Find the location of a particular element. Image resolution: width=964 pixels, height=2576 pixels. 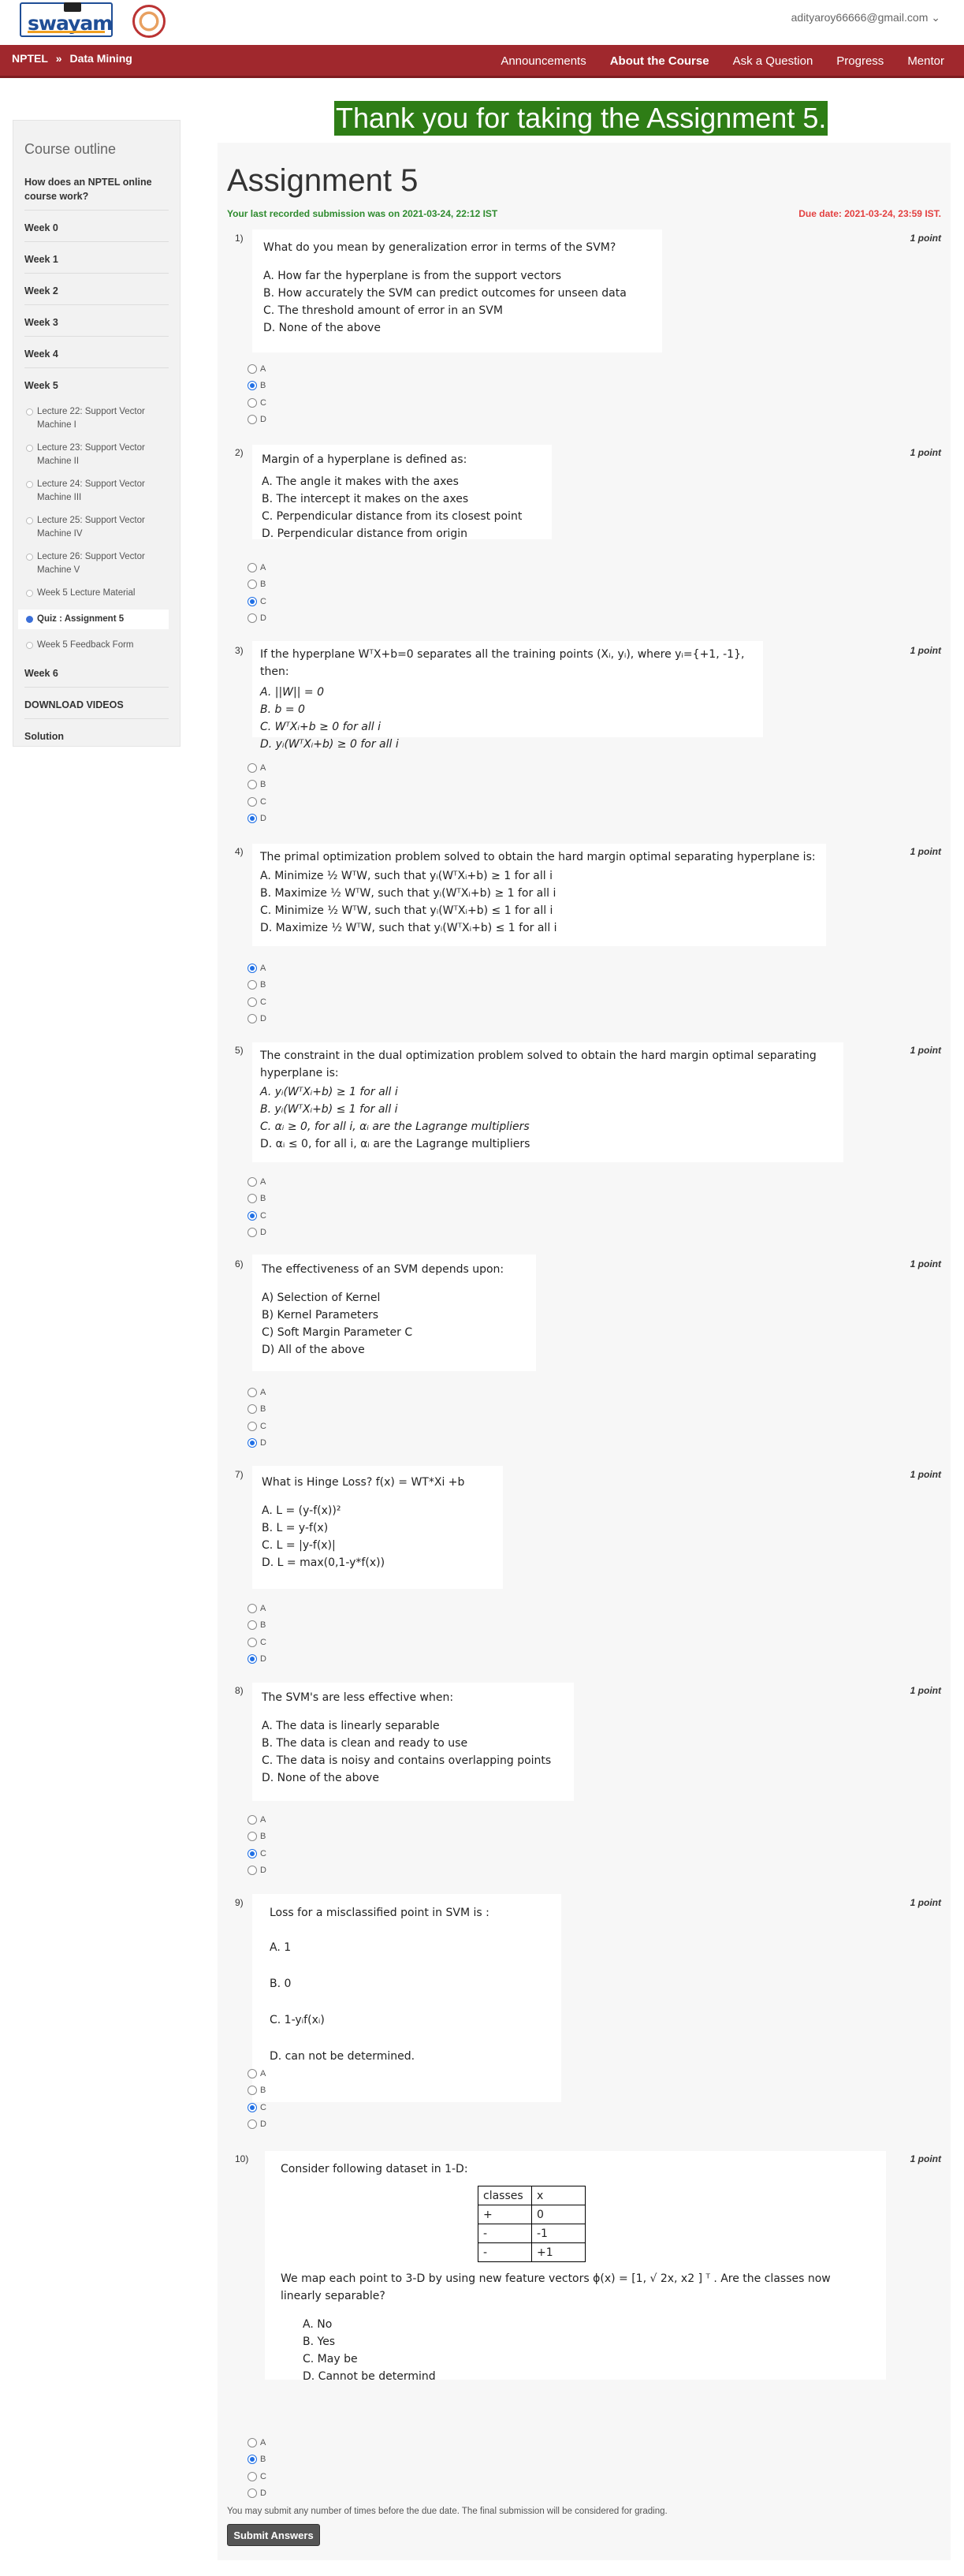

sidebar-item-how-course-works: How does an NPTEL online course work? is located at coordinates (96, 193).